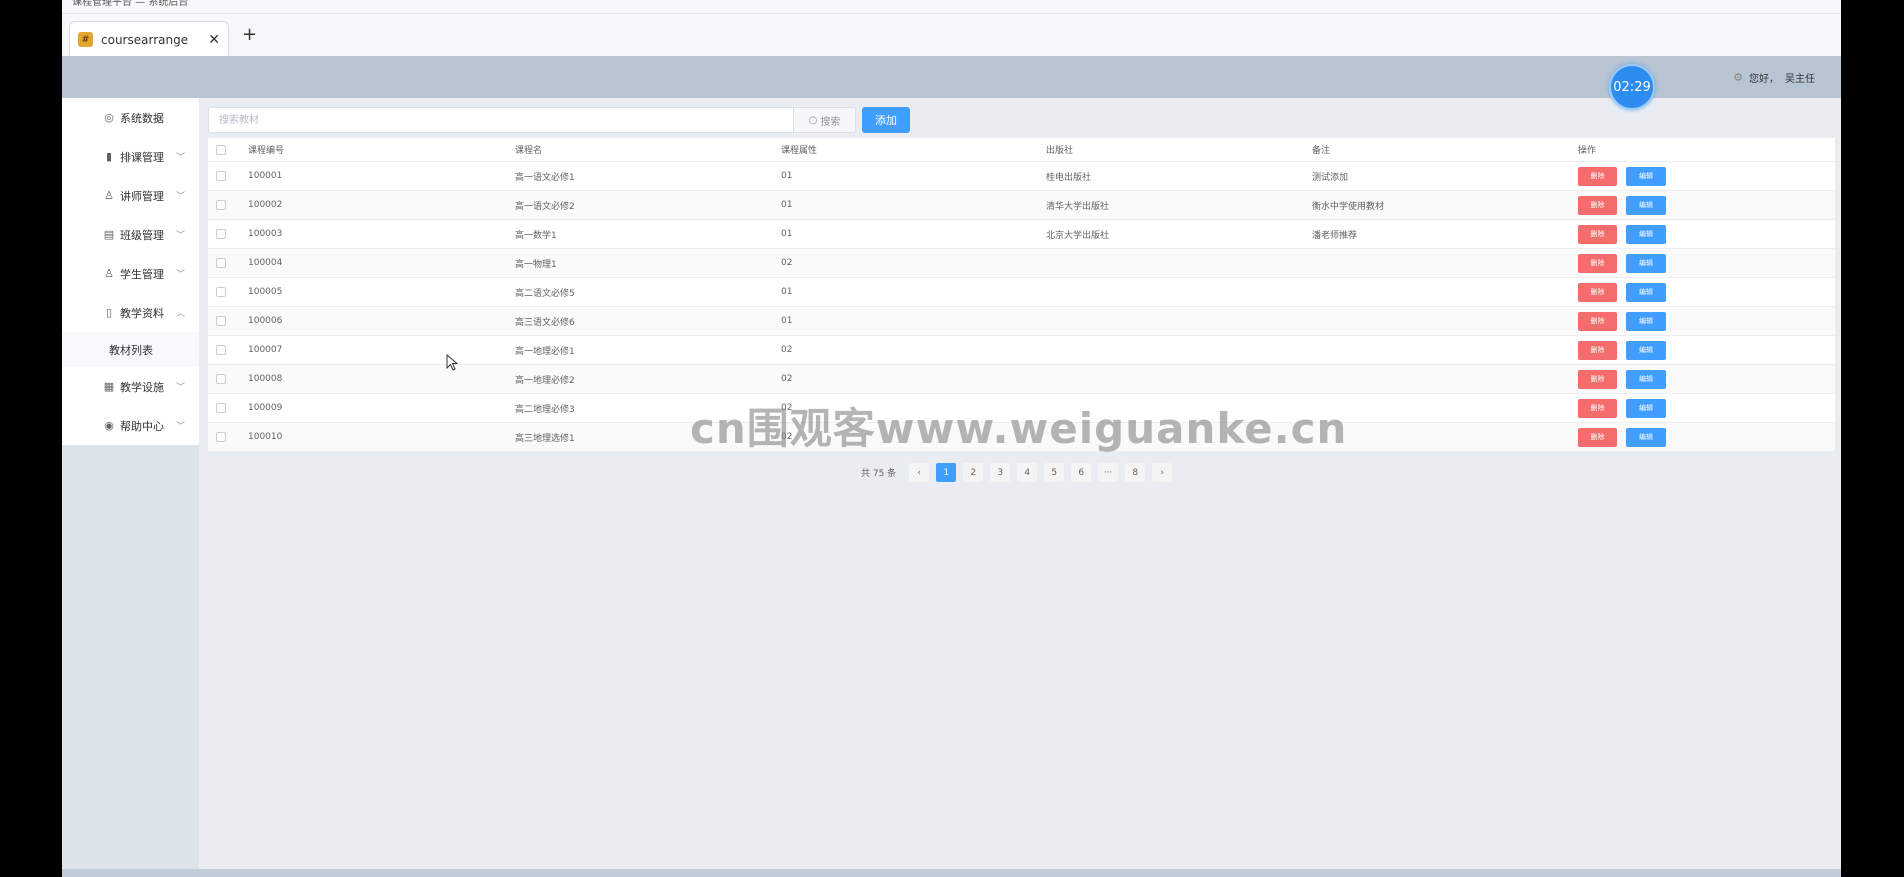  I want to click on page-ellipsis: ···, so click(1108, 472).